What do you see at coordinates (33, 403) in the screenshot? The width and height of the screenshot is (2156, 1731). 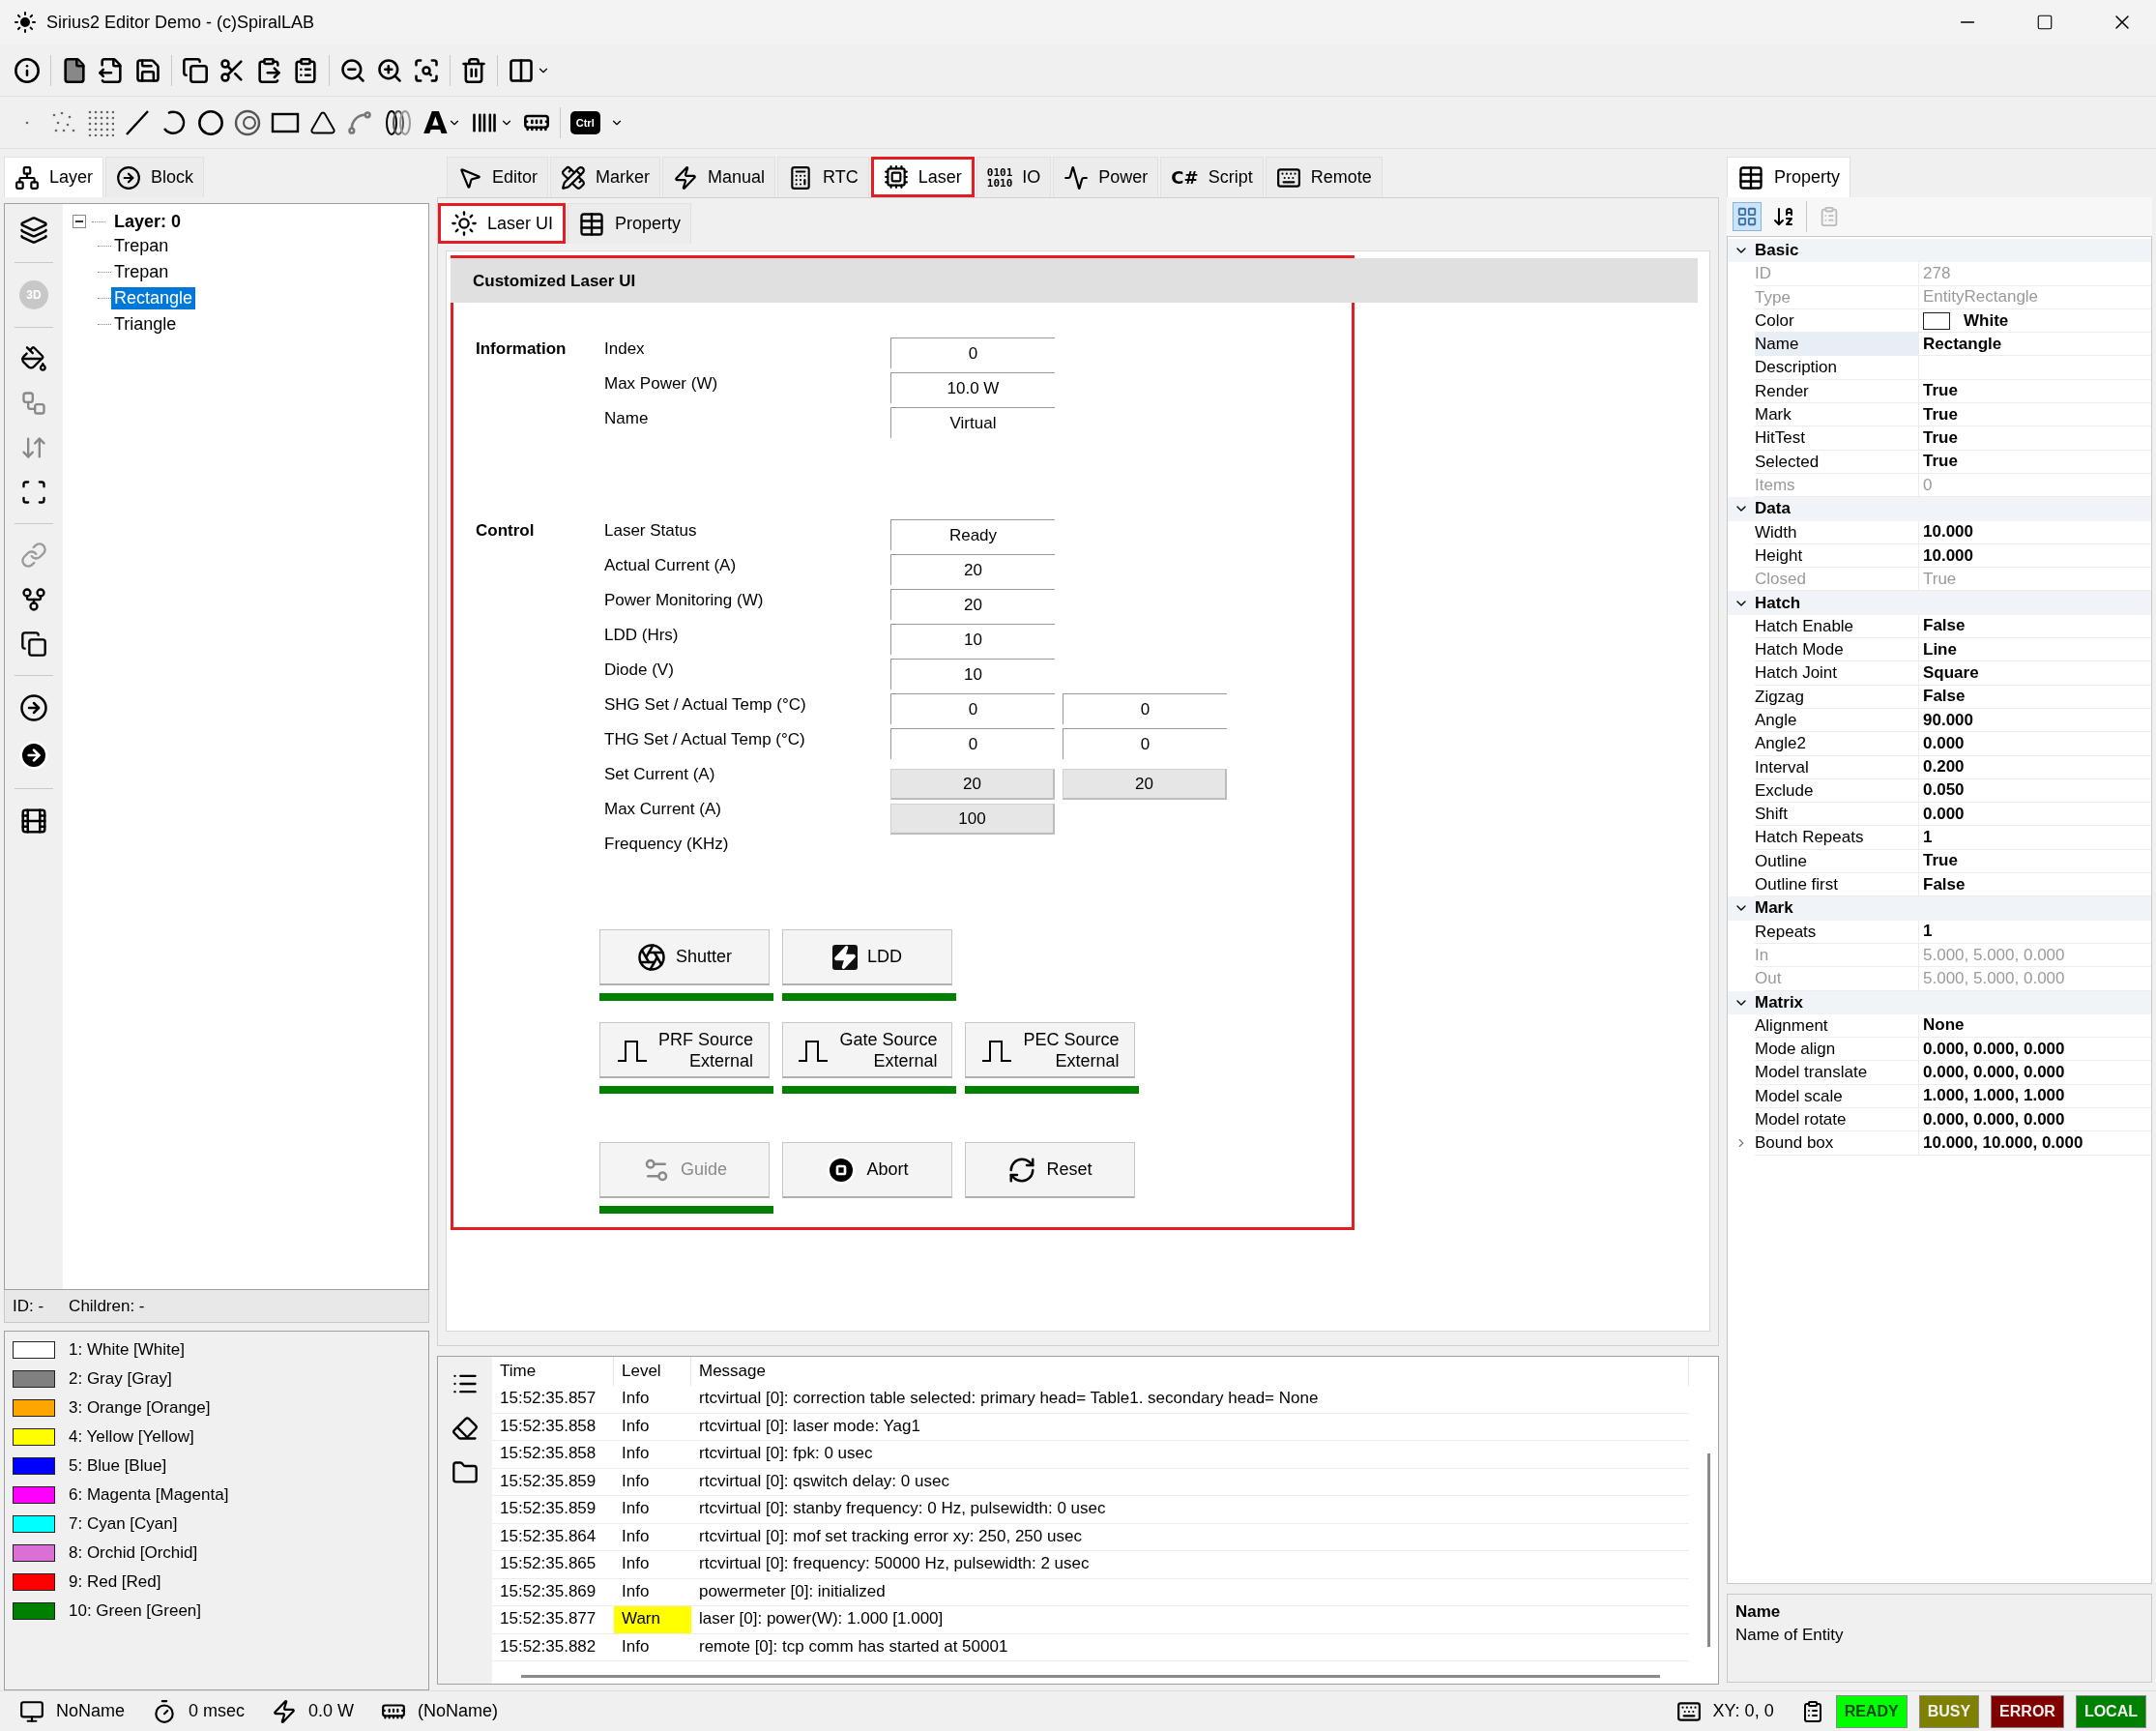 I see `path-icon` at bounding box center [33, 403].